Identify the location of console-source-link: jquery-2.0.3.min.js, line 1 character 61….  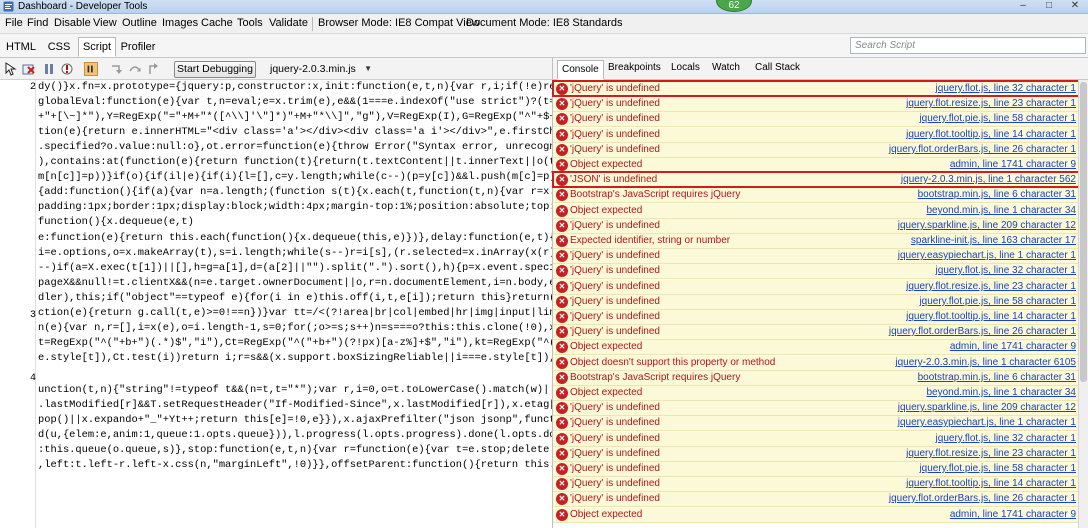
(985, 362).